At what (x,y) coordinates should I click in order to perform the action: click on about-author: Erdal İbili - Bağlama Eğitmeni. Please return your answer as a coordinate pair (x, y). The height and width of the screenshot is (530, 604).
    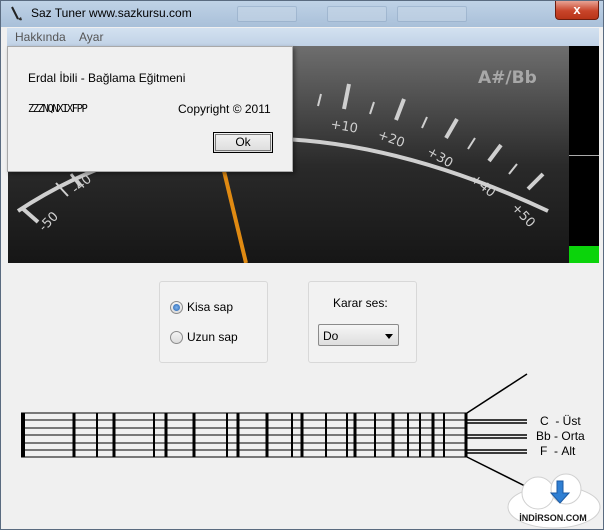
    Looking at the image, I should click on (107, 78).